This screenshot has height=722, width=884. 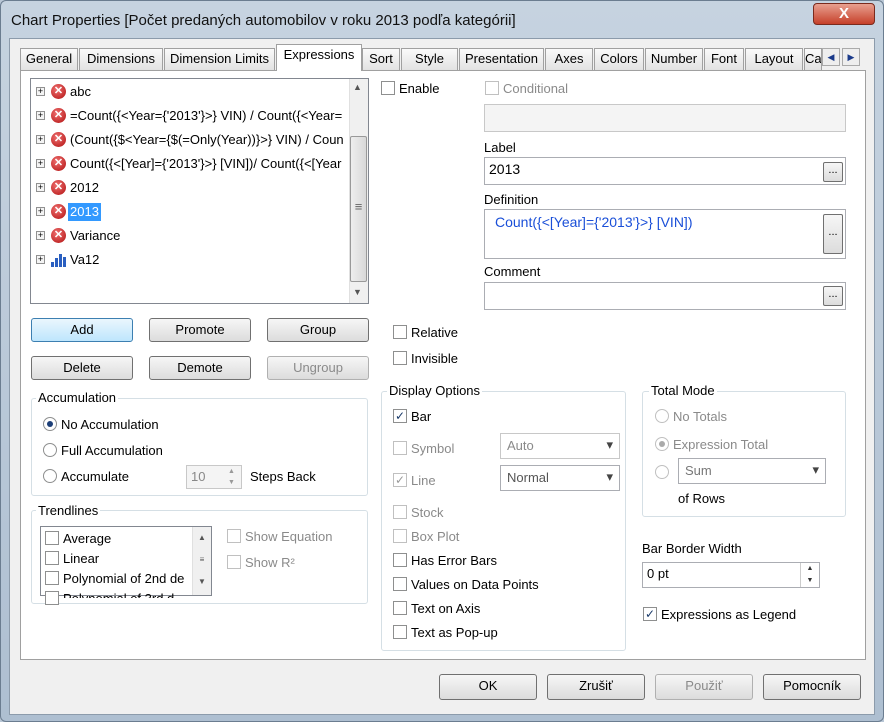 I want to click on tab-expressions: Expressions, so click(x=319, y=57).